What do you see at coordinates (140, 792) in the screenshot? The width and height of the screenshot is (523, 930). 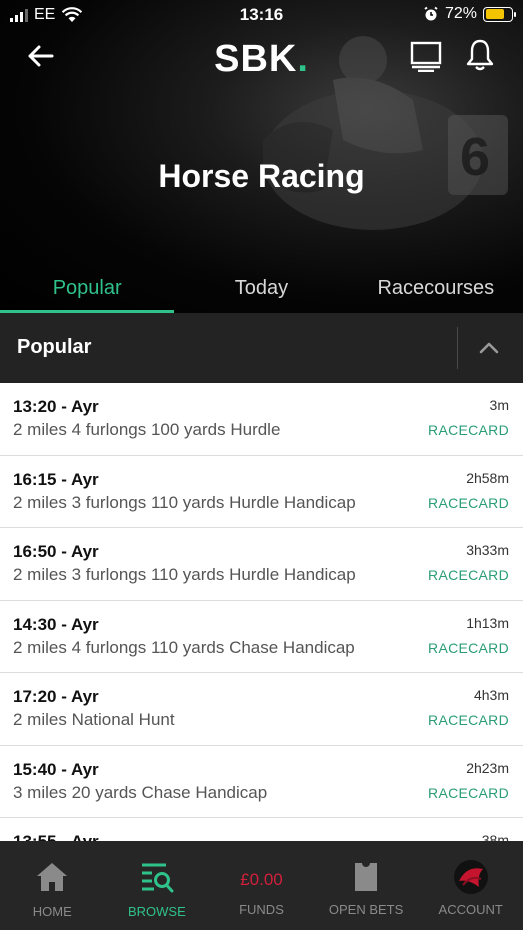 I see `race-description: 3 miles 20 yards Chase Handicap` at bounding box center [140, 792].